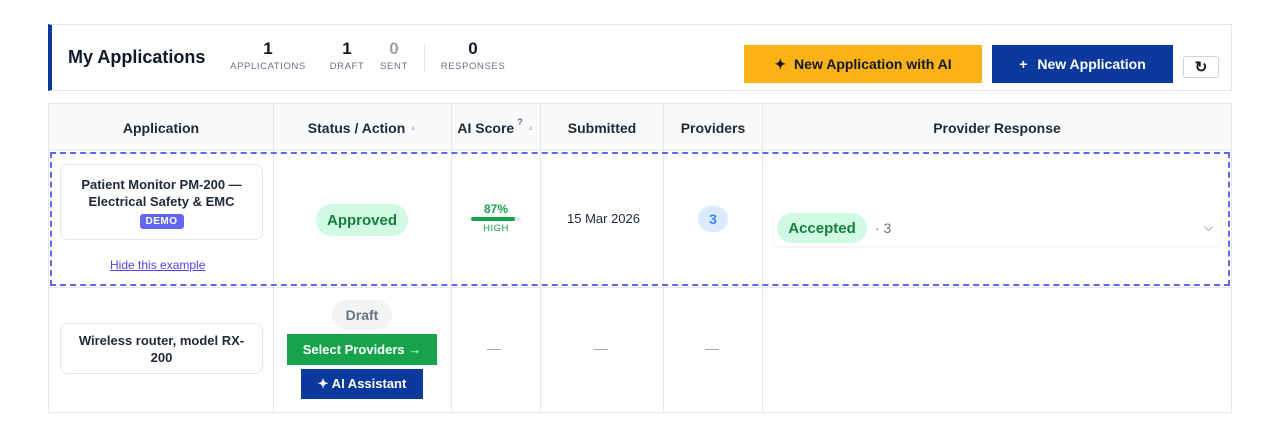  Describe the element at coordinates (997, 127) in the screenshot. I see `column-header-provider-response: Provider Response` at that location.